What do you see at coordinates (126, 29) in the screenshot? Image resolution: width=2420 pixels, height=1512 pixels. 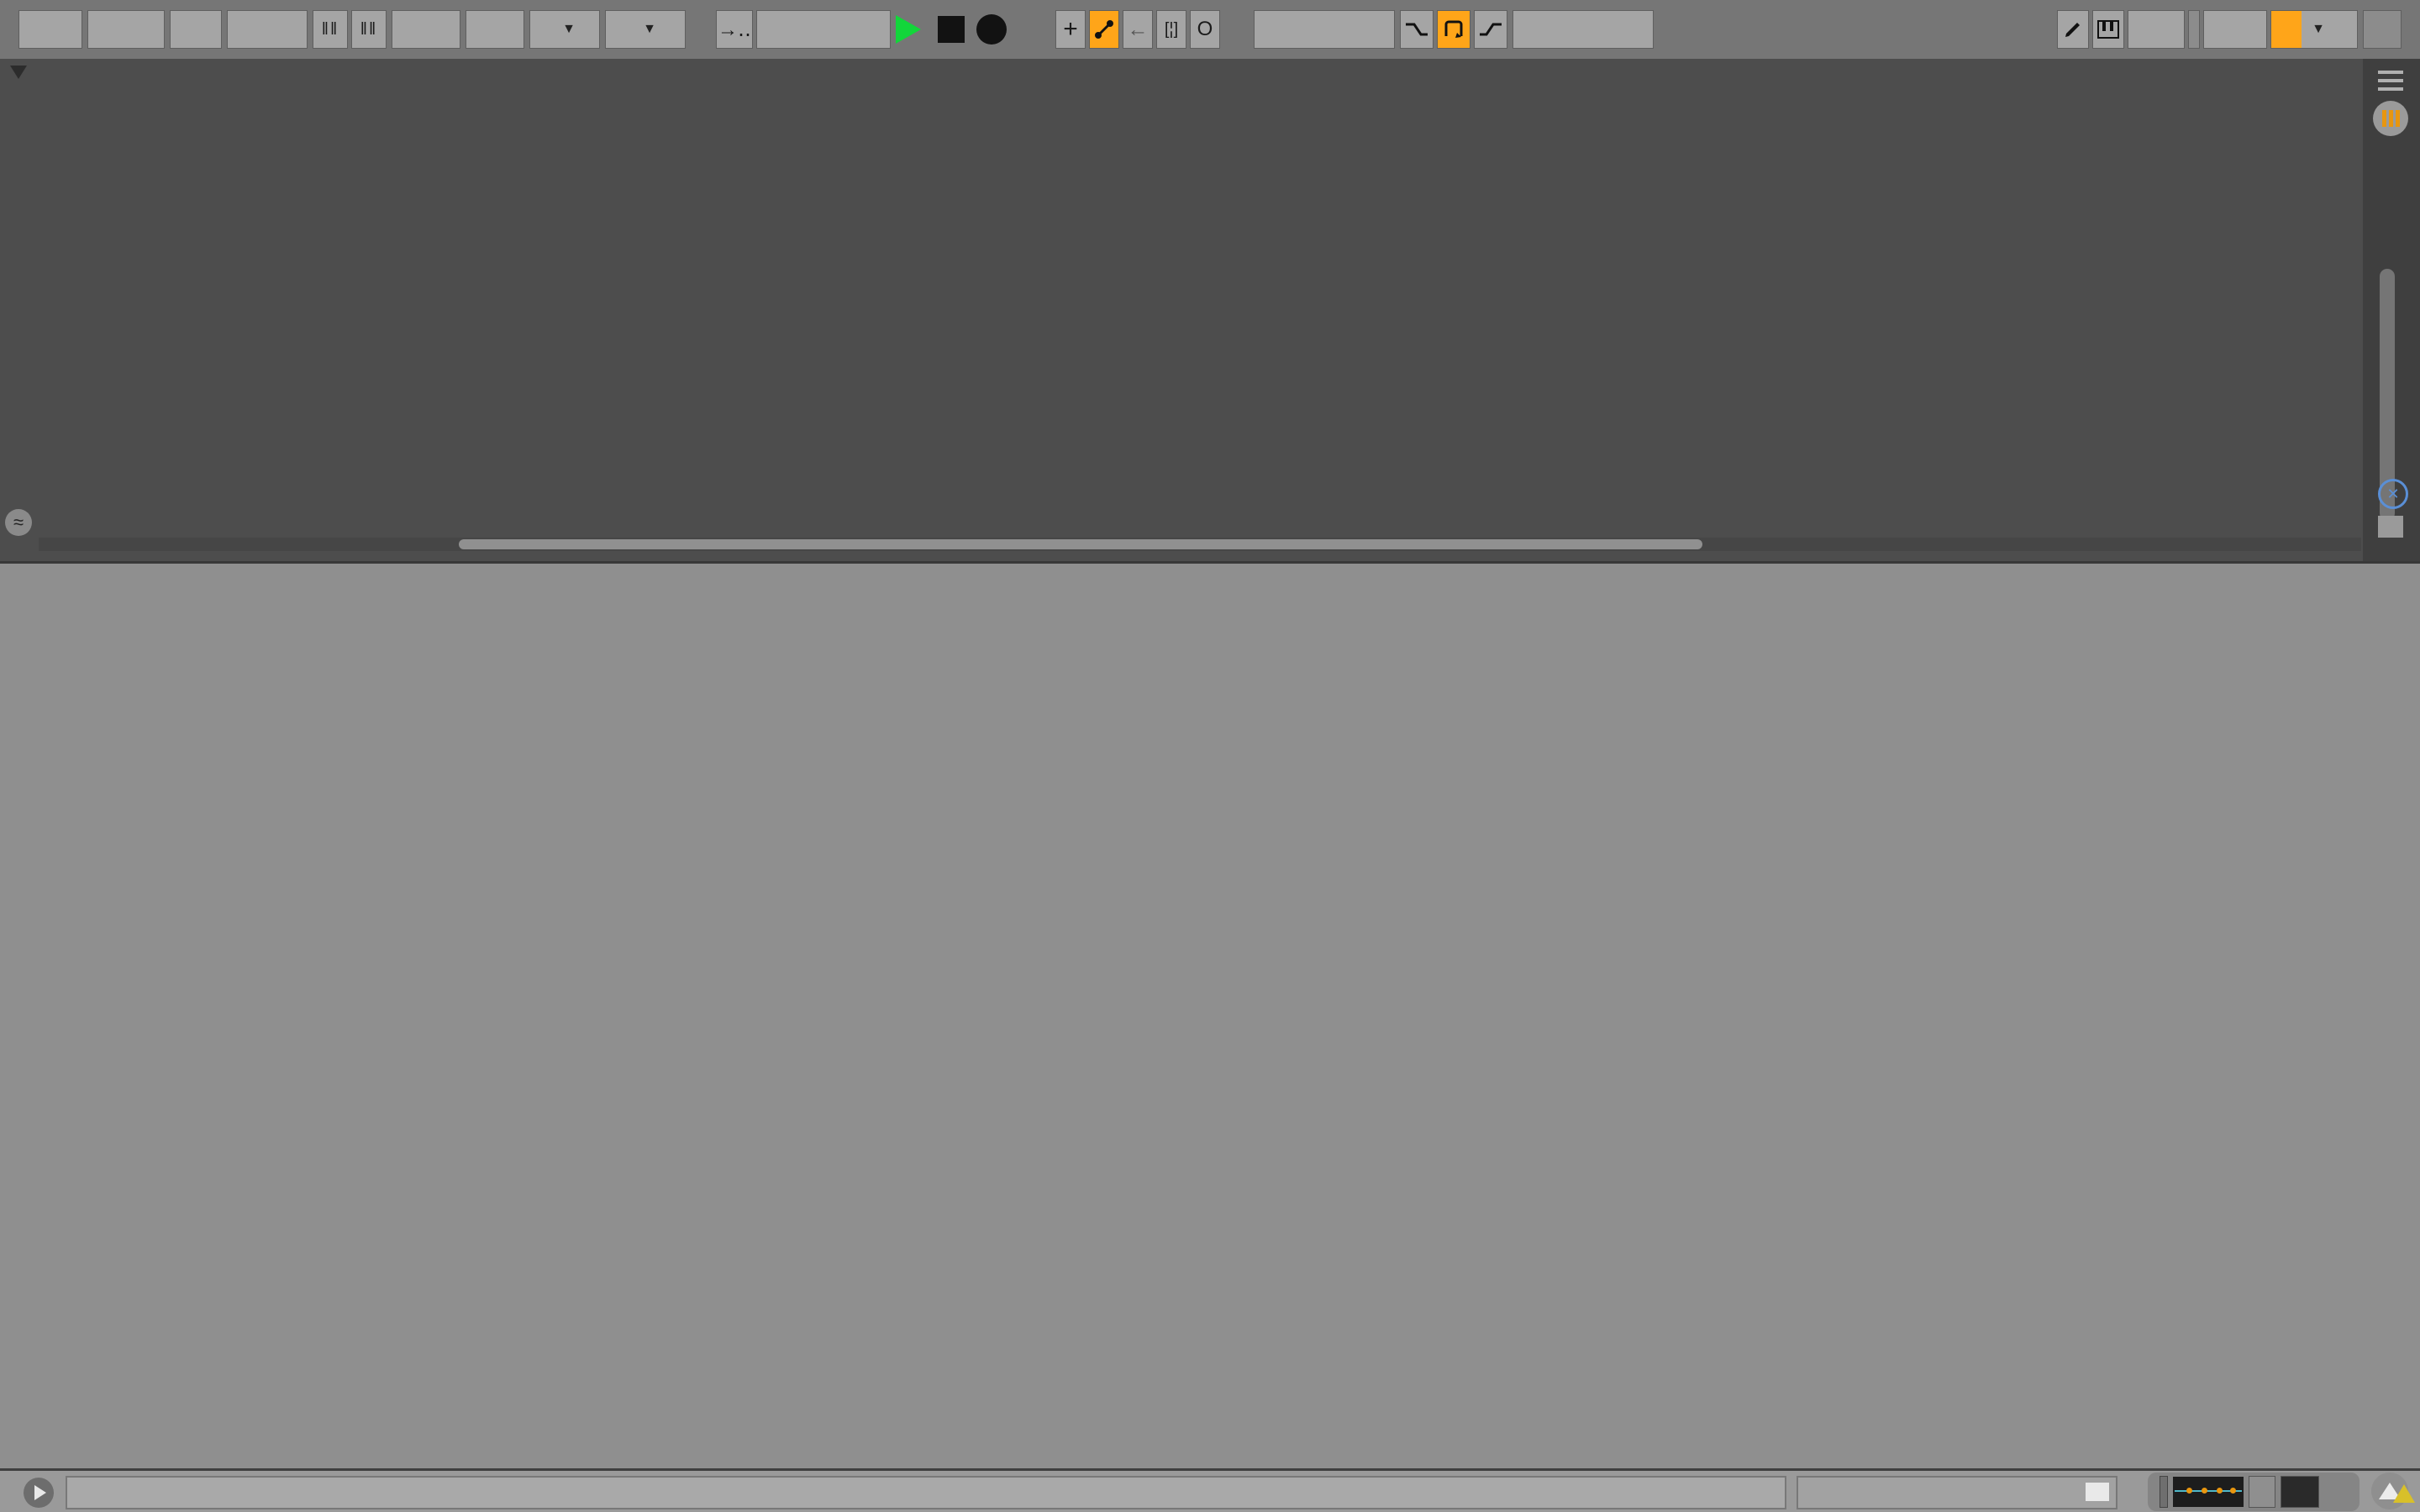 I see `follow-tempo-button` at bounding box center [126, 29].